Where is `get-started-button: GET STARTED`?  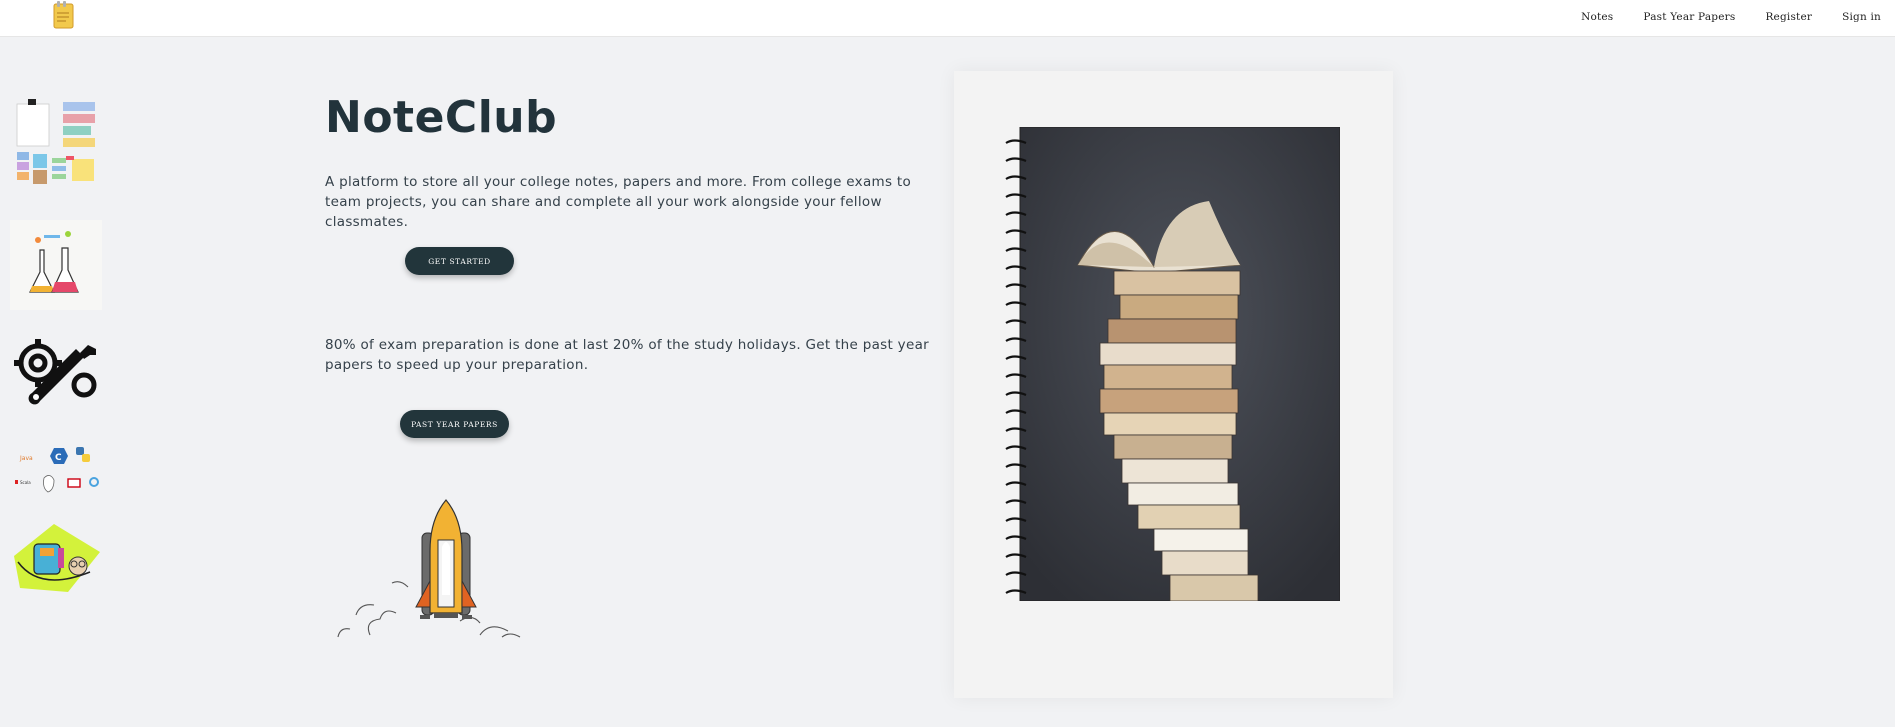
get-started-button: GET STARTED is located at coordinates (459, 261).